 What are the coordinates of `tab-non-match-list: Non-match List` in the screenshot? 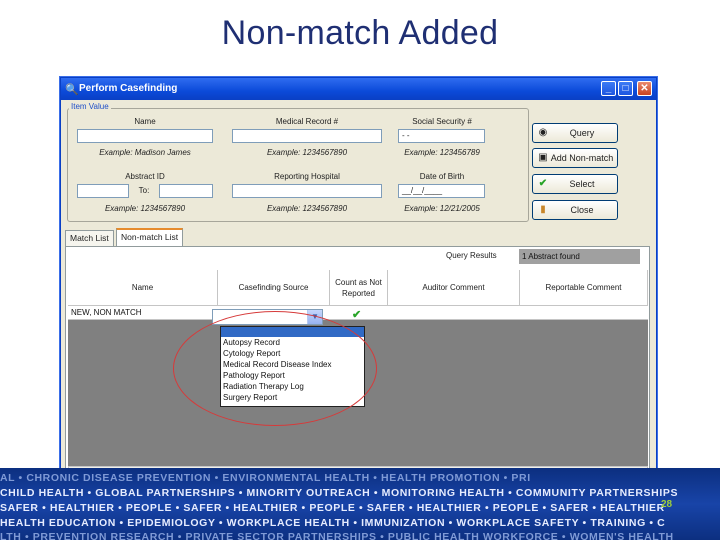 It's located at (150, 237).